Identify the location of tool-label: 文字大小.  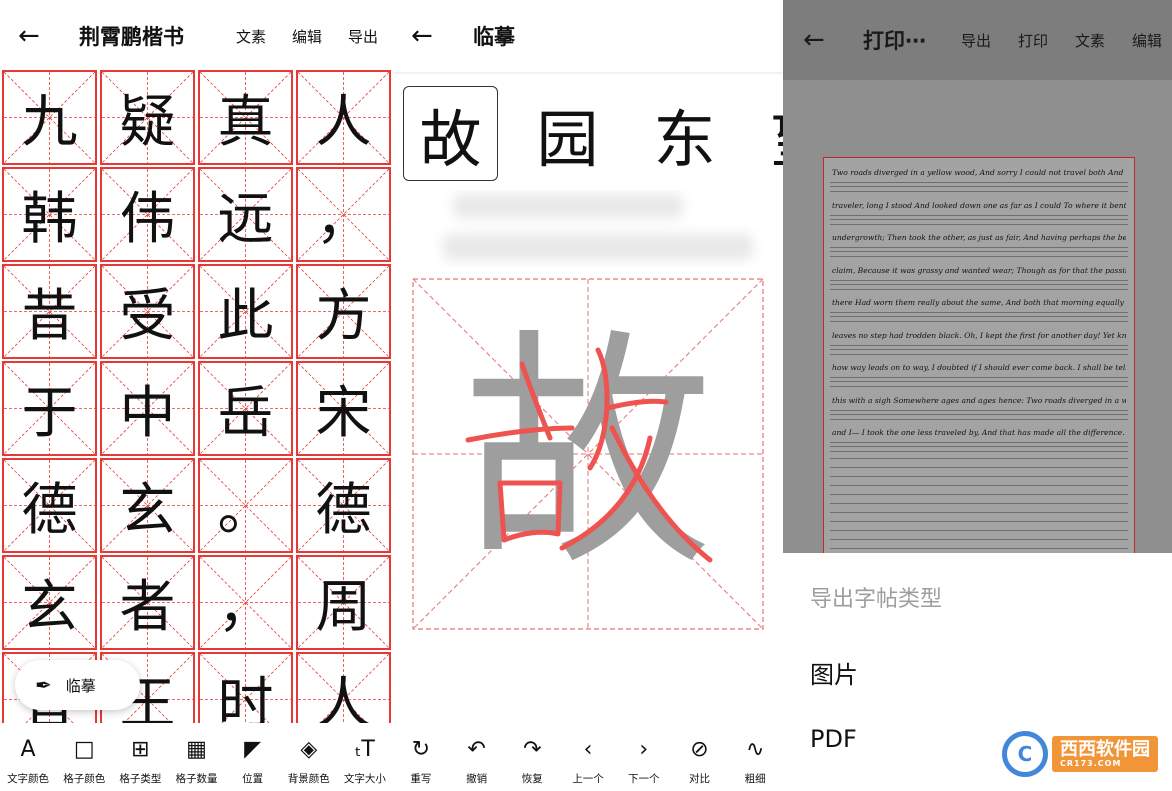
(364, 779).